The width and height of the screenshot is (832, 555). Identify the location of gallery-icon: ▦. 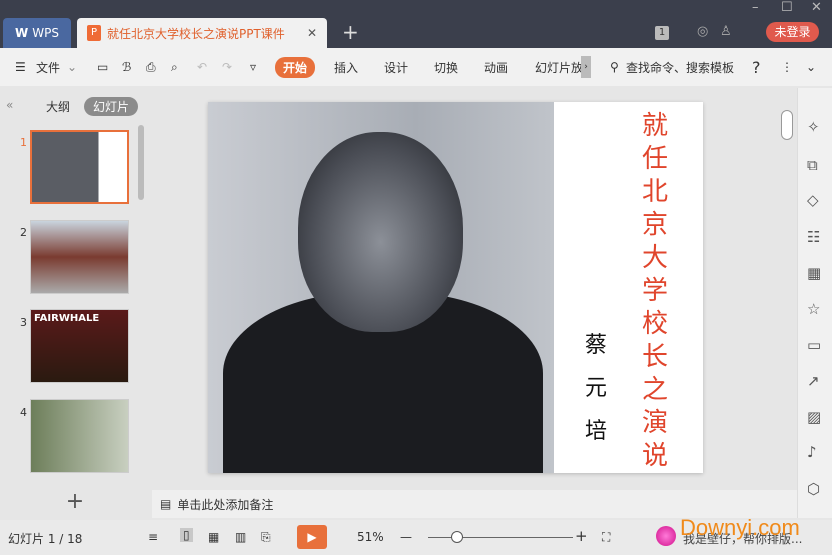
(814, 273).